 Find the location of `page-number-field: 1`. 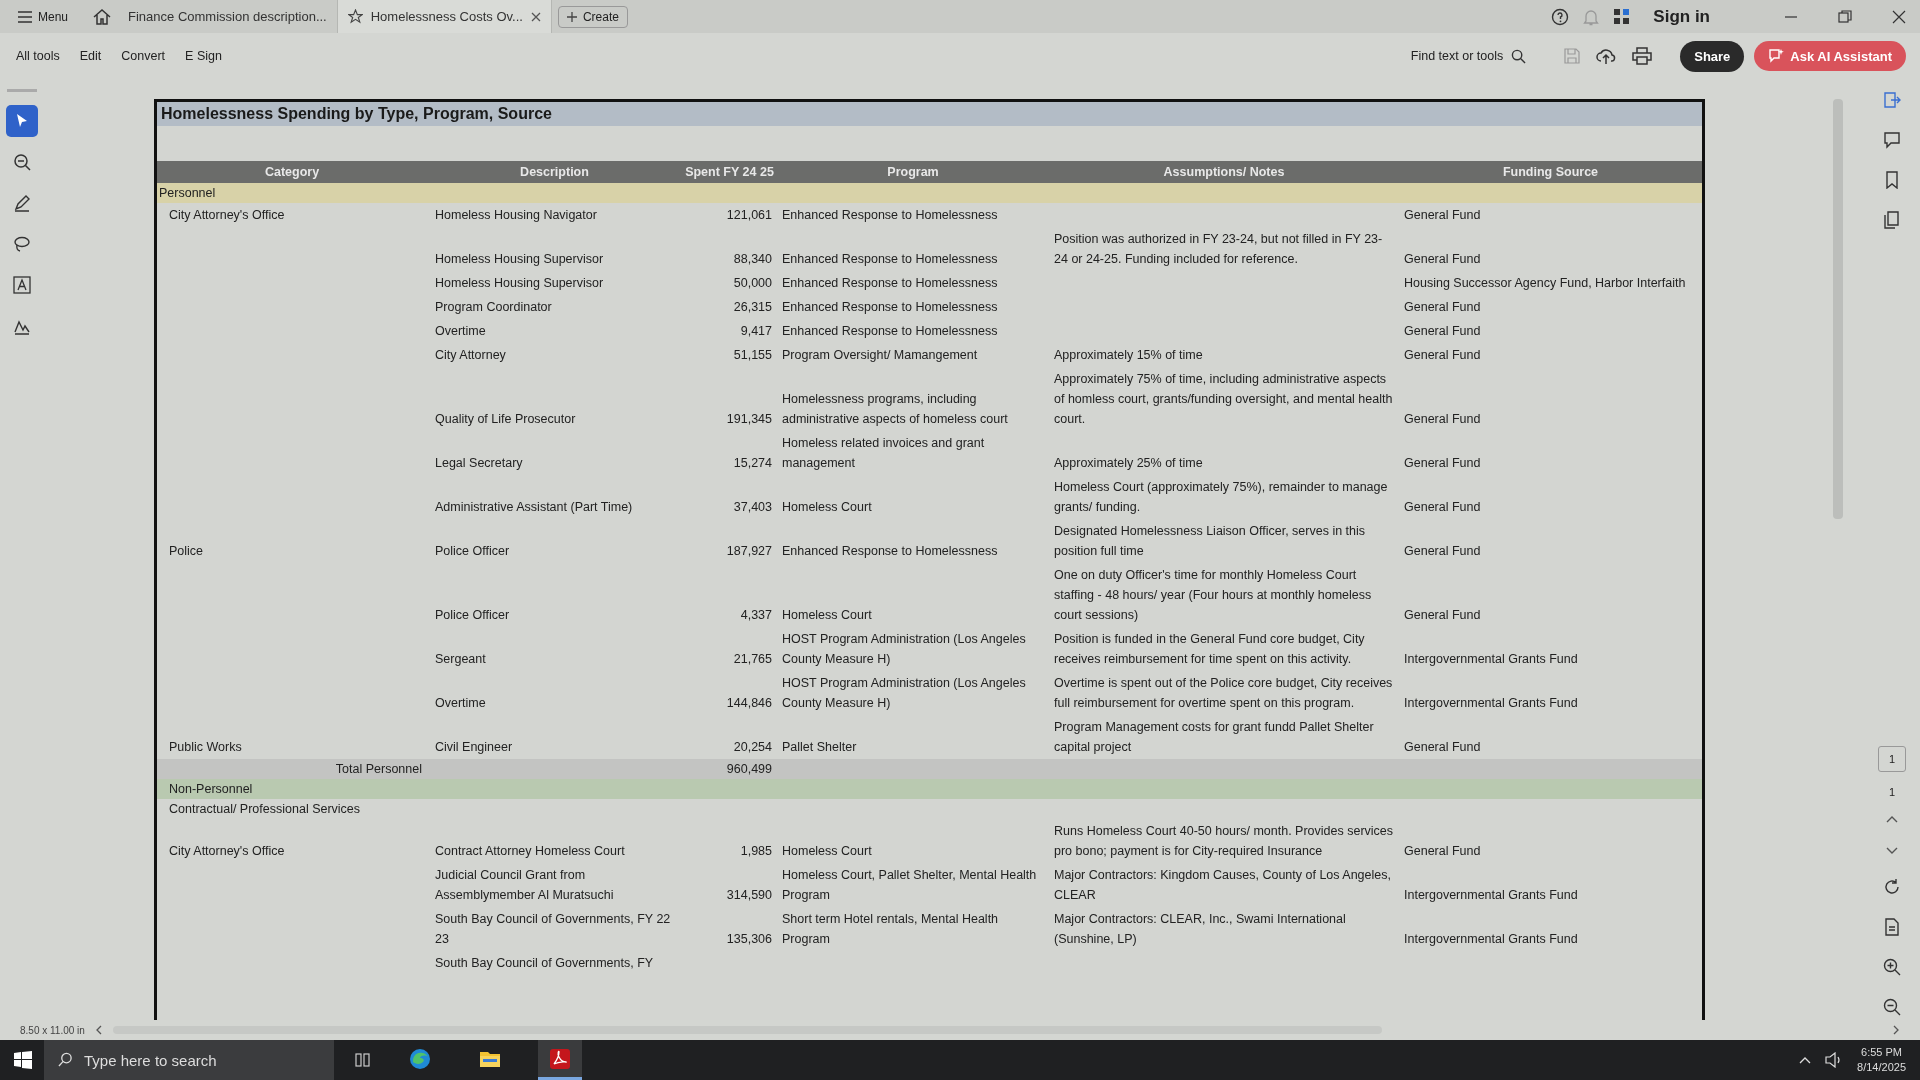

page-number-field: 1 is located at coordinates (1892, 759).